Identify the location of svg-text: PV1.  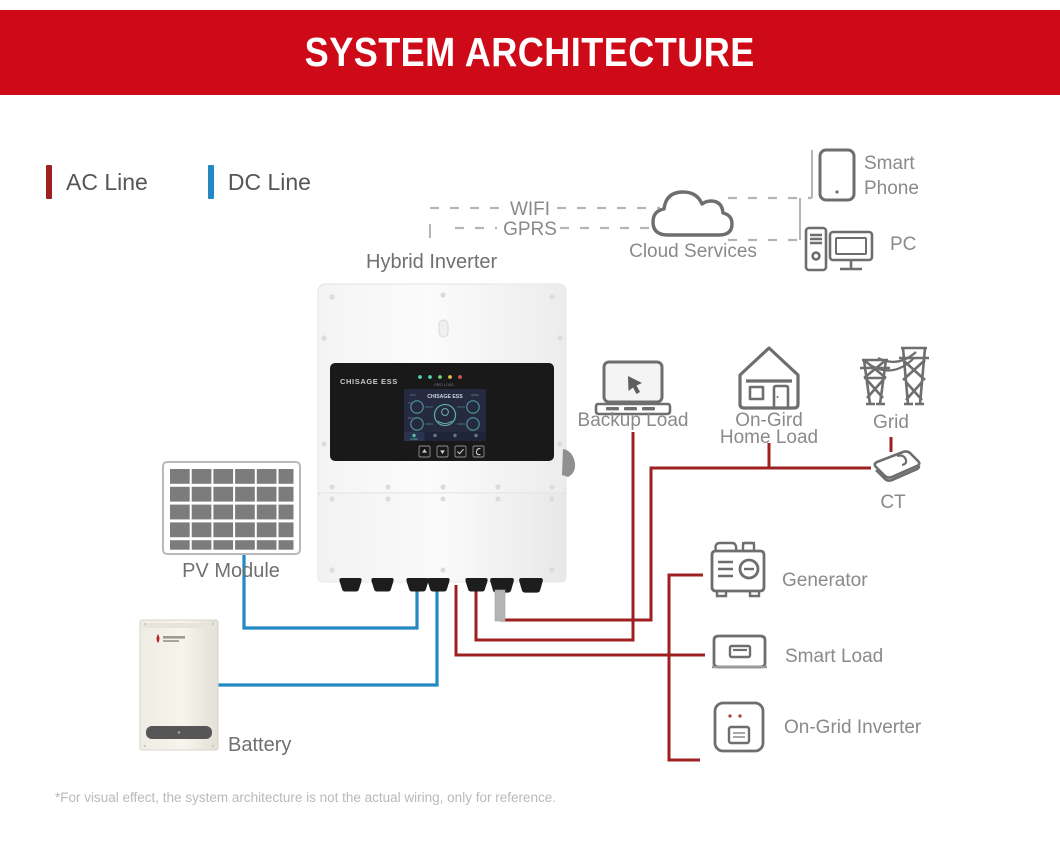
(413, 395).